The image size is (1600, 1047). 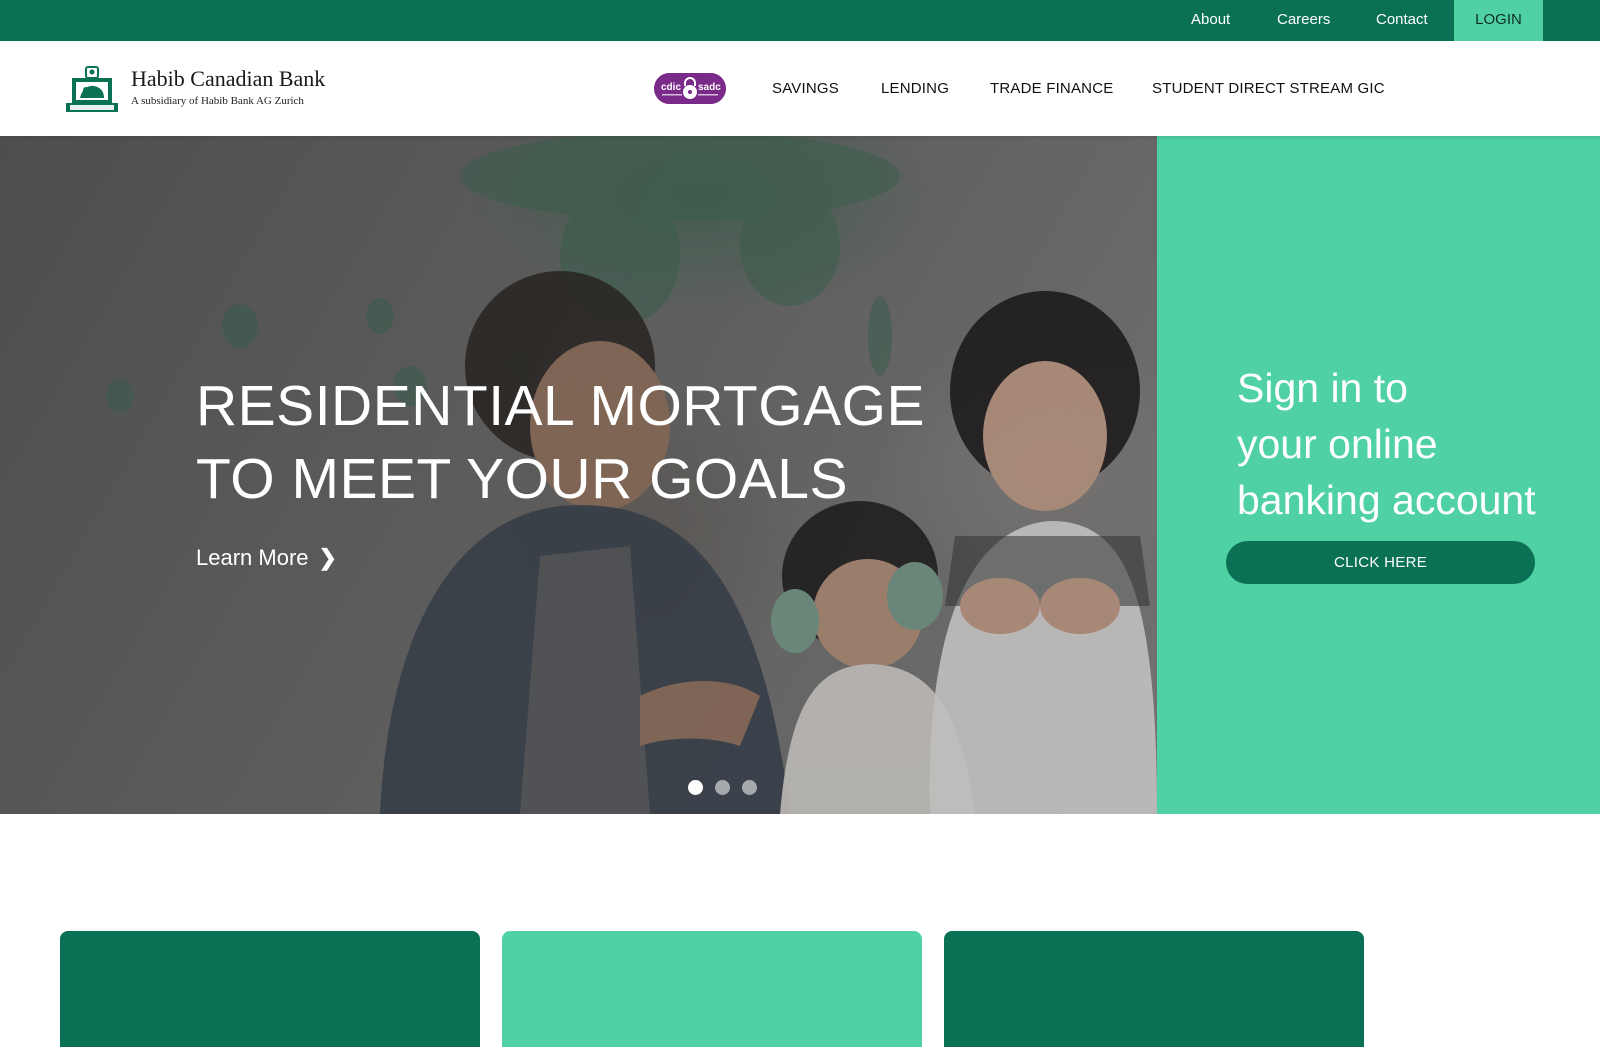 What do you see at coordinates (1380, 562) in the screenshot?
I see `click-here-button: CLICK HERE` at bounding box center [1380, 562].